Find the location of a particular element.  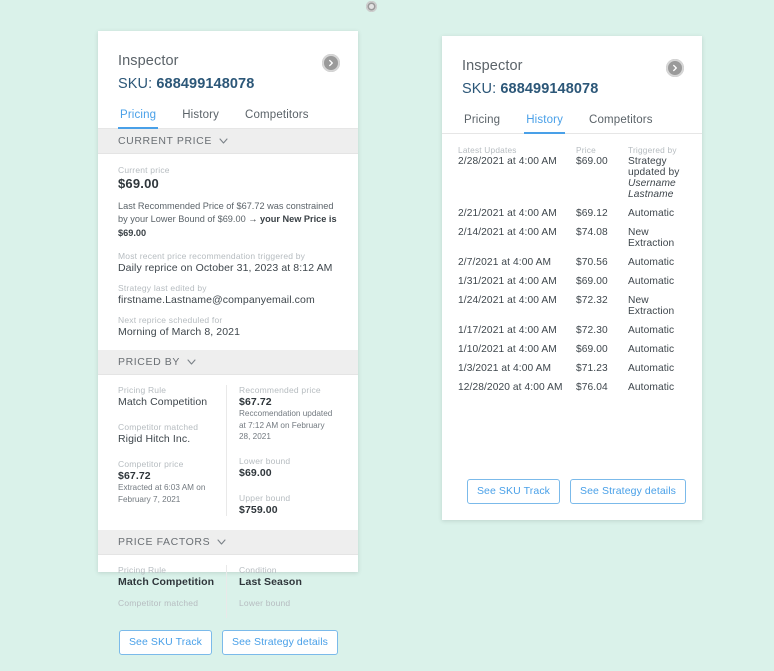

section-title-current-price: CURRENT PRICE is located at coordinates (165, 141).